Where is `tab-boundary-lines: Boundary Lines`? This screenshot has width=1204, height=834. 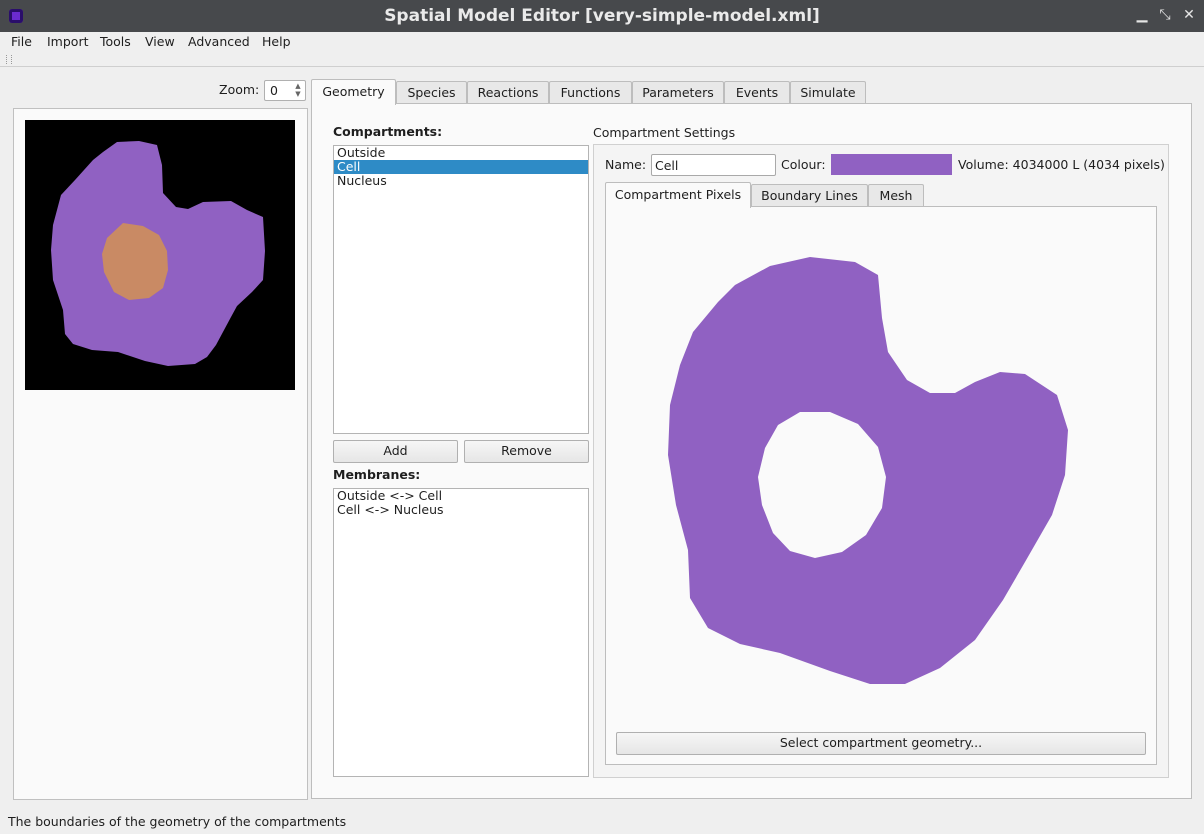 tab-boundary-lines: Boundary Lines is located at coordinates (809, 195).